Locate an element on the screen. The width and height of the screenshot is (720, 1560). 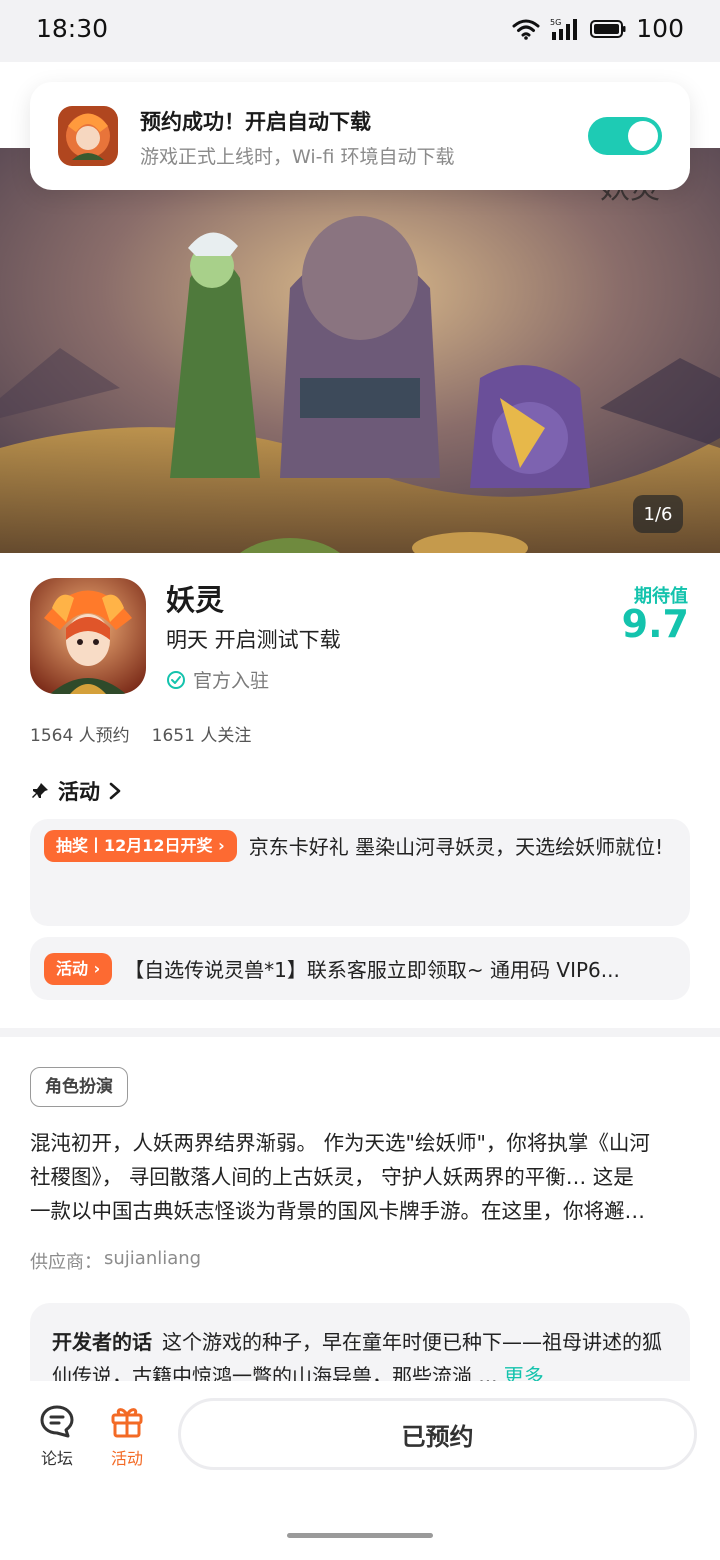
description-line: 社稷图》， 寻回散落人间的上古妖灵， 守护人妖两界的平衡… 这是 is located at coordinates (332, 1177).